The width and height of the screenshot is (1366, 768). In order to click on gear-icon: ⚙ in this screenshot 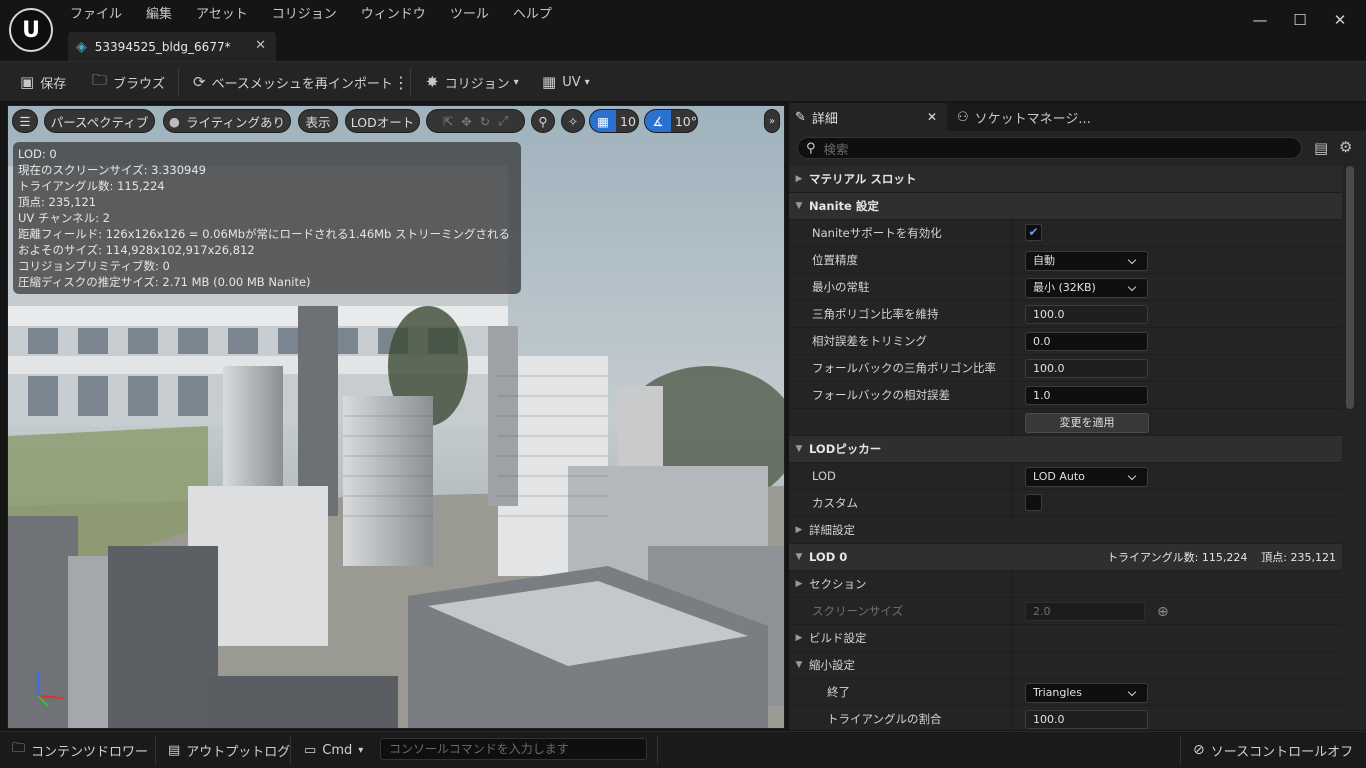, I will do `click(1345, 147)`.